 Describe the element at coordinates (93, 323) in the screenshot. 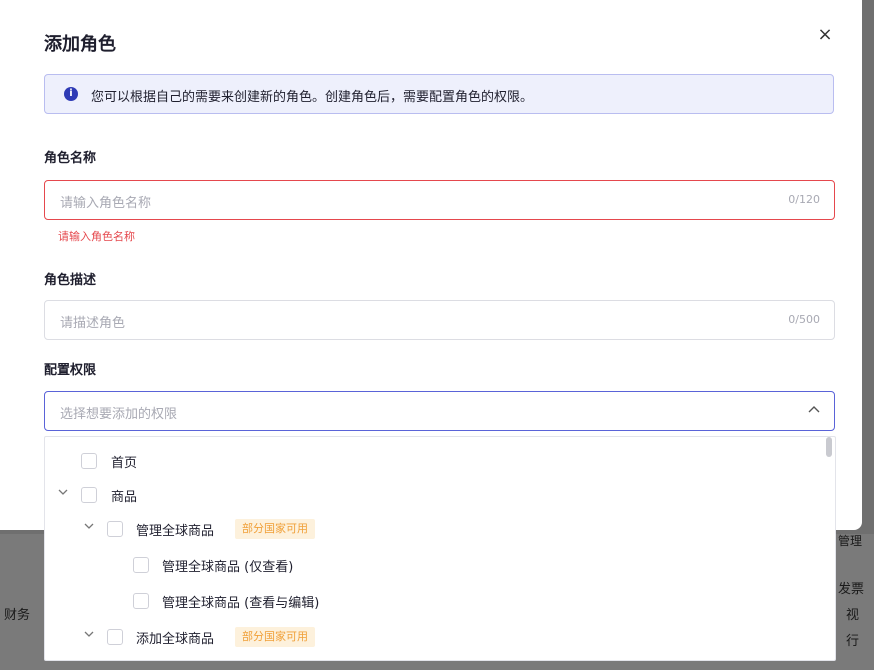

I see `role-desc-placeholder: 请描述角色` at that location.